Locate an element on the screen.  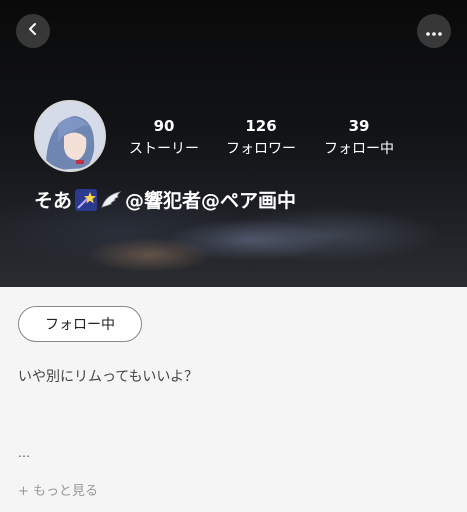
stat-value: 126 is located at coordinates (261, 126).